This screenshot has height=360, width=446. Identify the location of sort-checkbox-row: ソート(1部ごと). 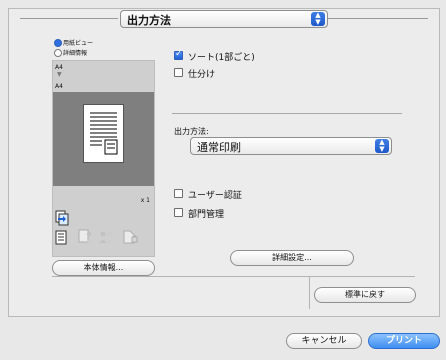
(249, 56).